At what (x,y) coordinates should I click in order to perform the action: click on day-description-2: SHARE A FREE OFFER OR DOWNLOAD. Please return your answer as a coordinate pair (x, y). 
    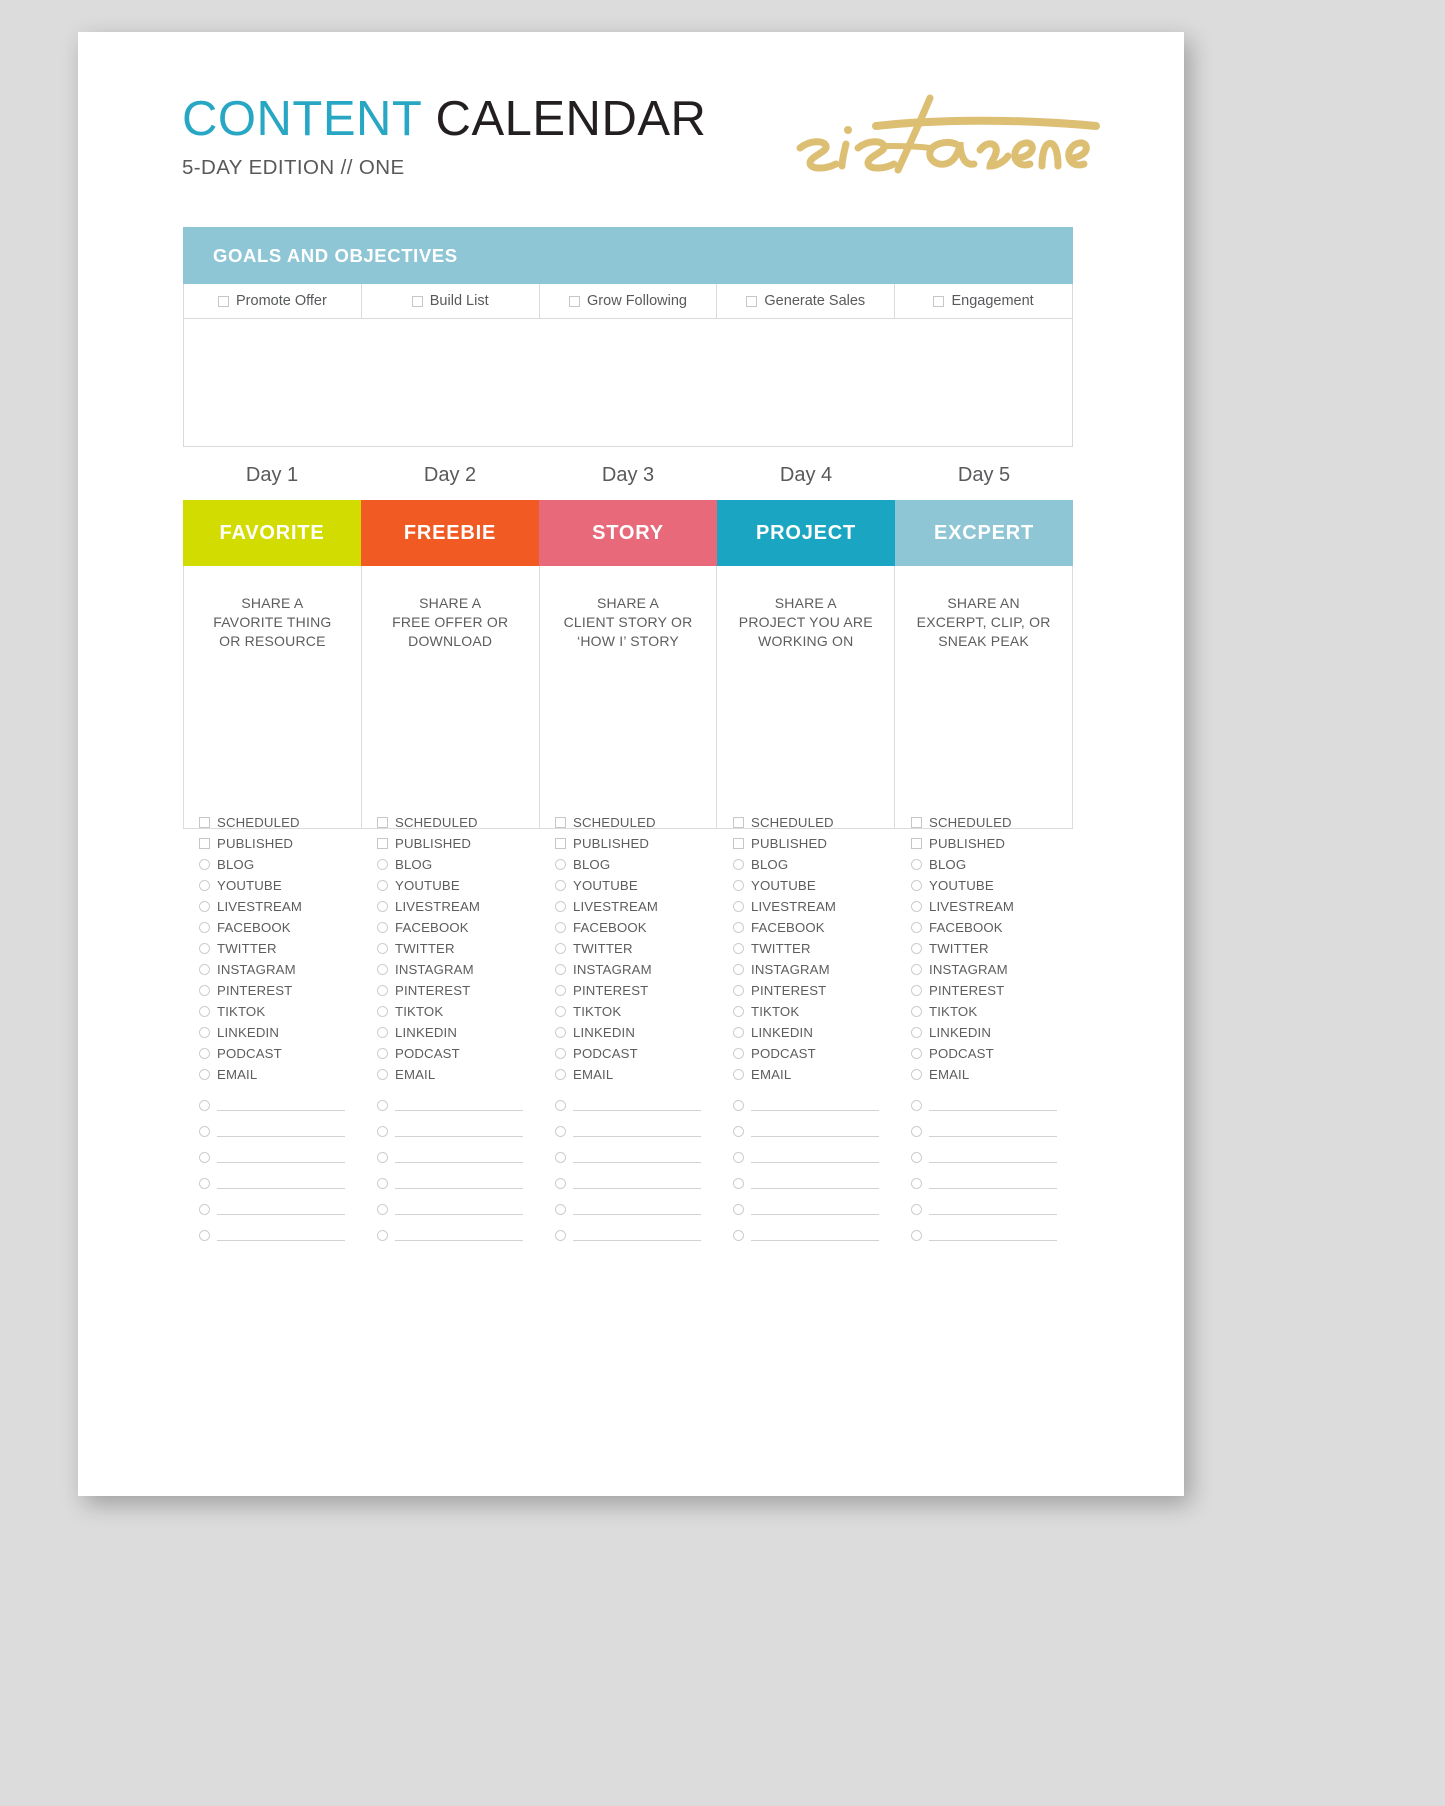
    Looking at the image, I should click on (451, 697).